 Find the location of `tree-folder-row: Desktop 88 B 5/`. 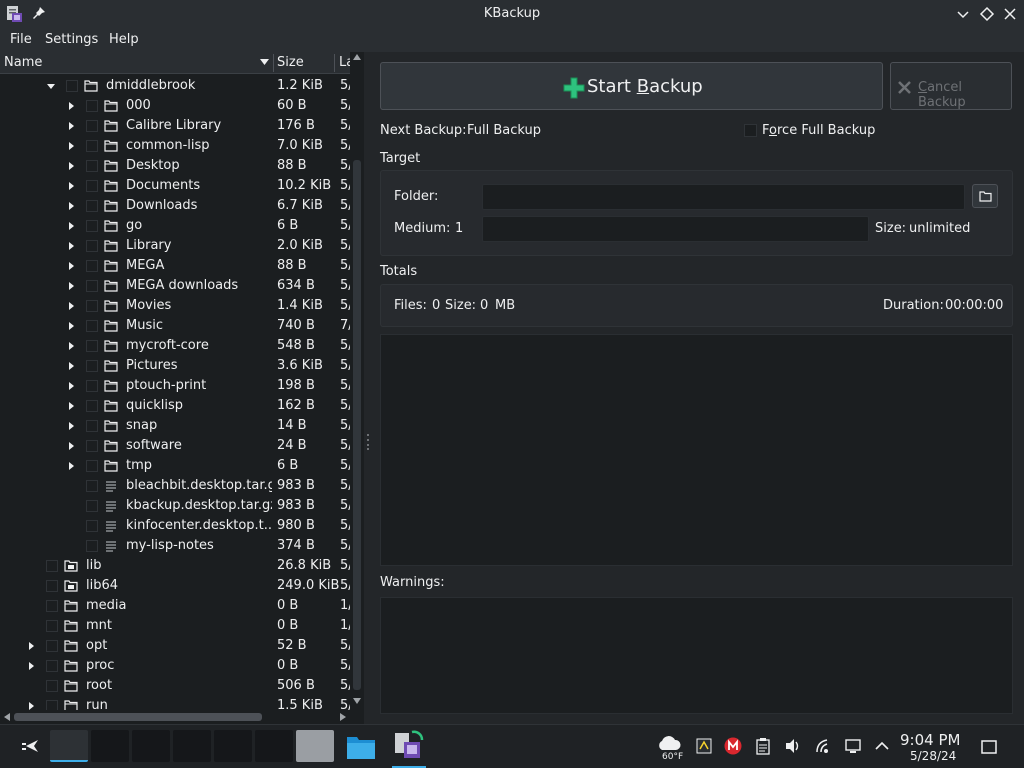

tree-folder-row: Desktop 88 B 5/ is located at coordinates (175, 166).